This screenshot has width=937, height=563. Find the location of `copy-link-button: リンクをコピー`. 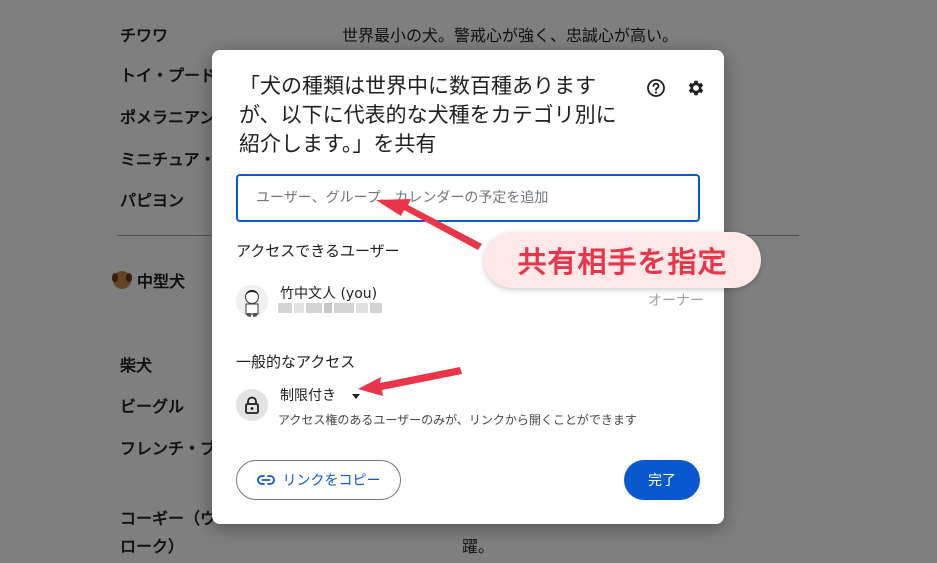

copy-link-button: リンクをコピー is located at coordinates (318, 480).